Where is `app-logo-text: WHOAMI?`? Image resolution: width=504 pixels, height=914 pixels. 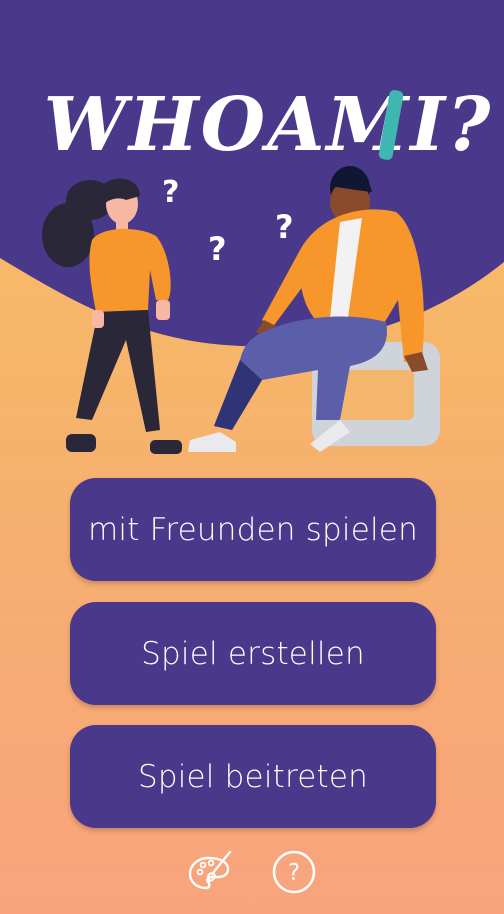 app-logo-text: WHOAMI? is located at coordinates (268, 125).